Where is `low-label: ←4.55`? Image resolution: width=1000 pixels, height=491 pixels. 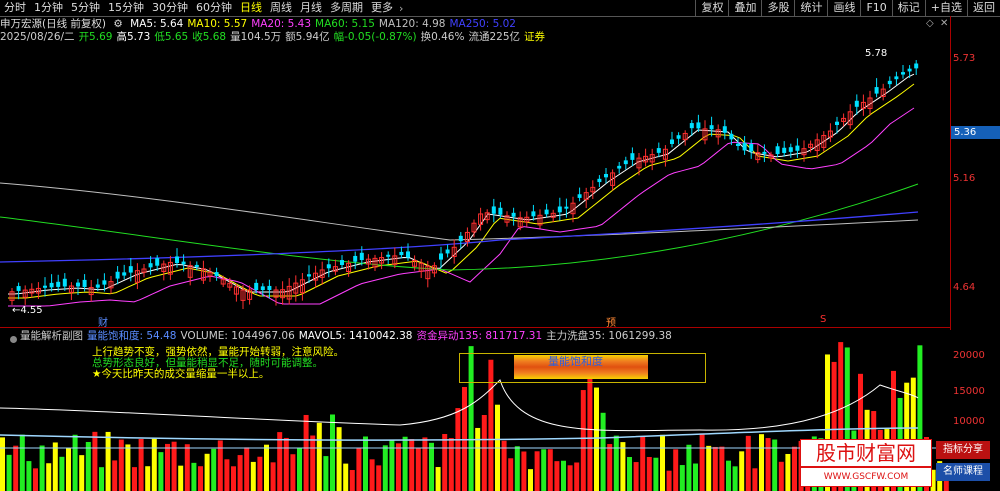 low-label: ←4.55 is located at coordinates (27, 310).